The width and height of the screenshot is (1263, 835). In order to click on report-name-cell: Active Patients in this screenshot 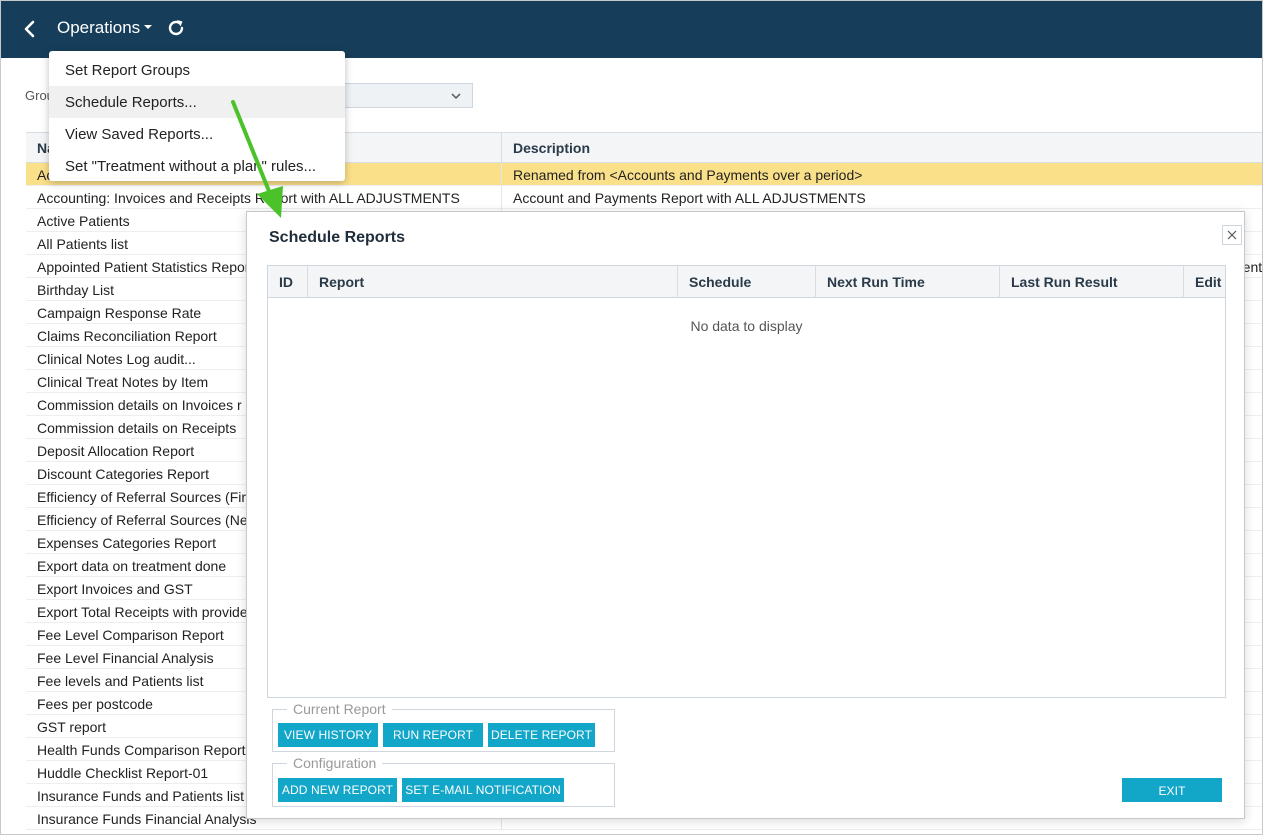, I will do `click(83, 221)`.